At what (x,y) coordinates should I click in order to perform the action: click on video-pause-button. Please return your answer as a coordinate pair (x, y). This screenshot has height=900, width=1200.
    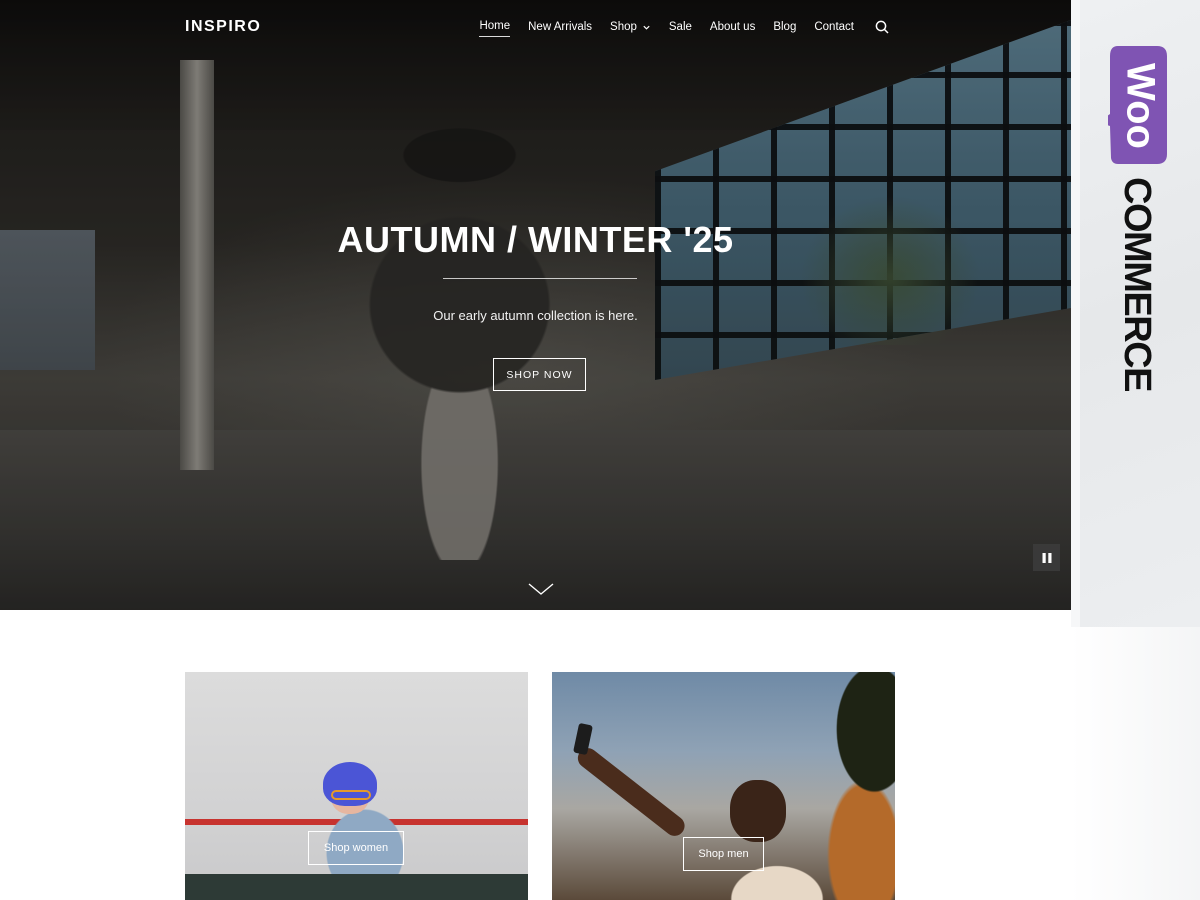
    Looking at the image, I should click on (1046, 557).